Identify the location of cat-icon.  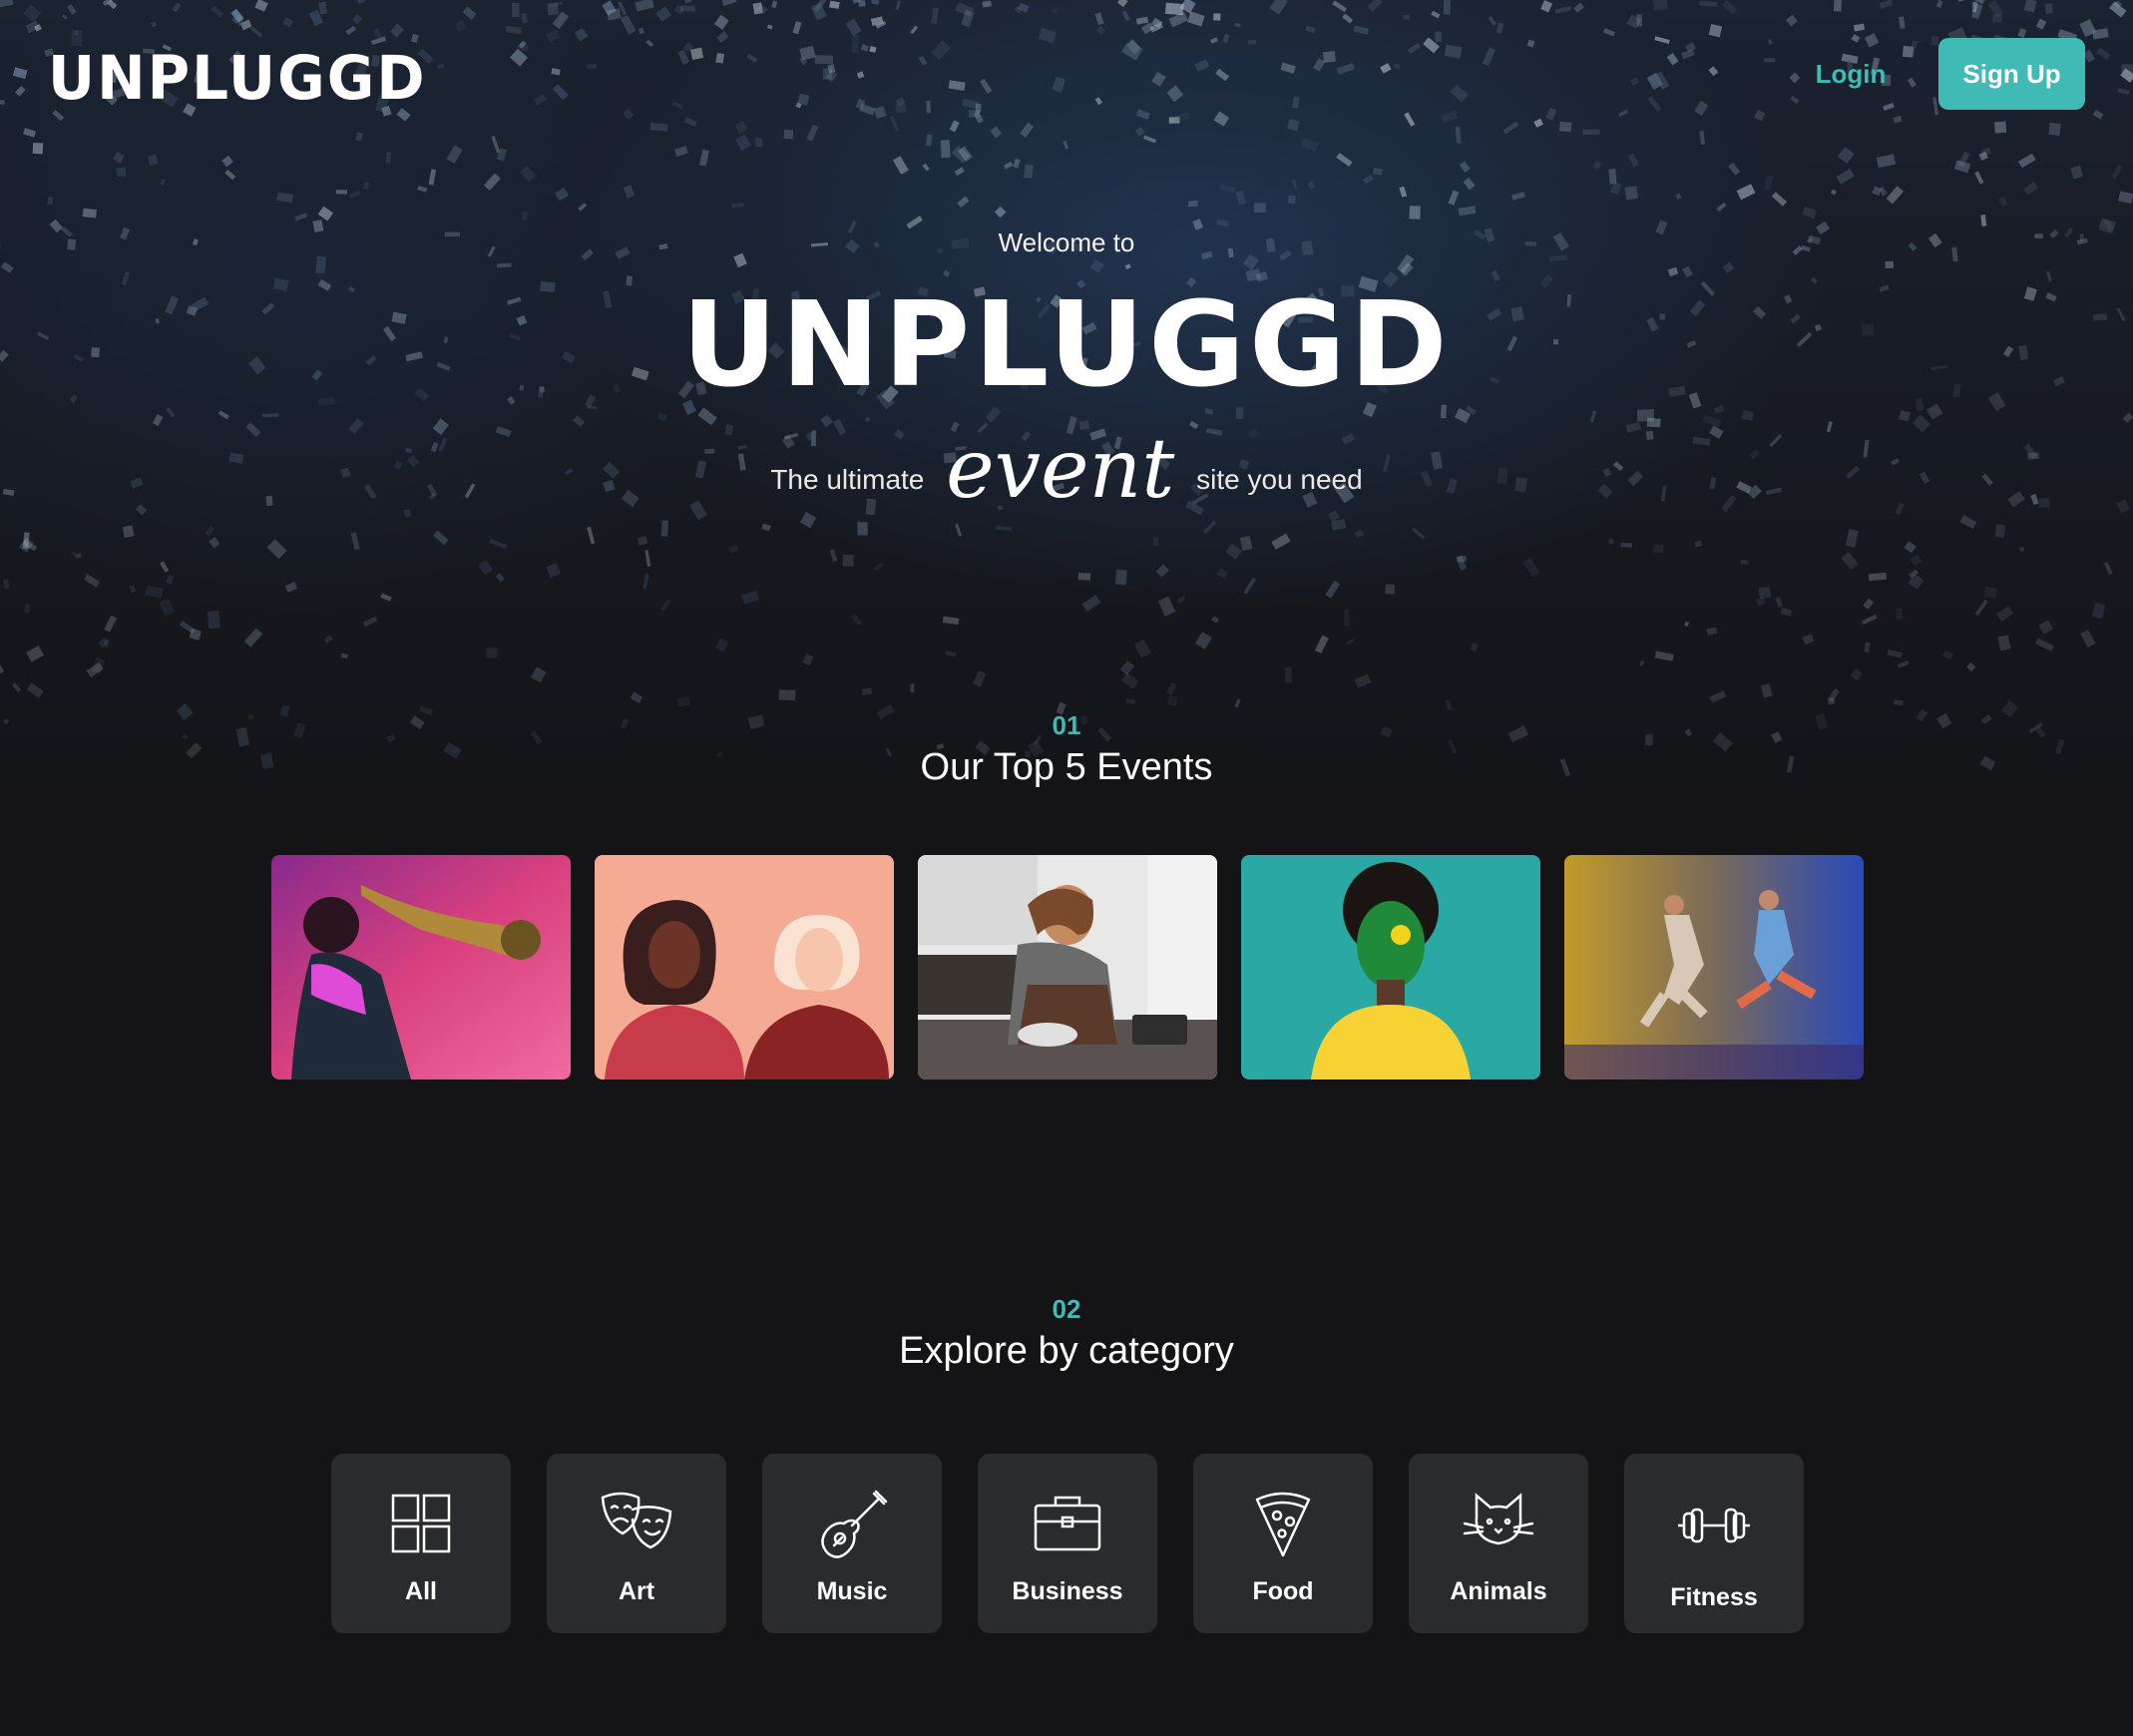
(1499, 1519).